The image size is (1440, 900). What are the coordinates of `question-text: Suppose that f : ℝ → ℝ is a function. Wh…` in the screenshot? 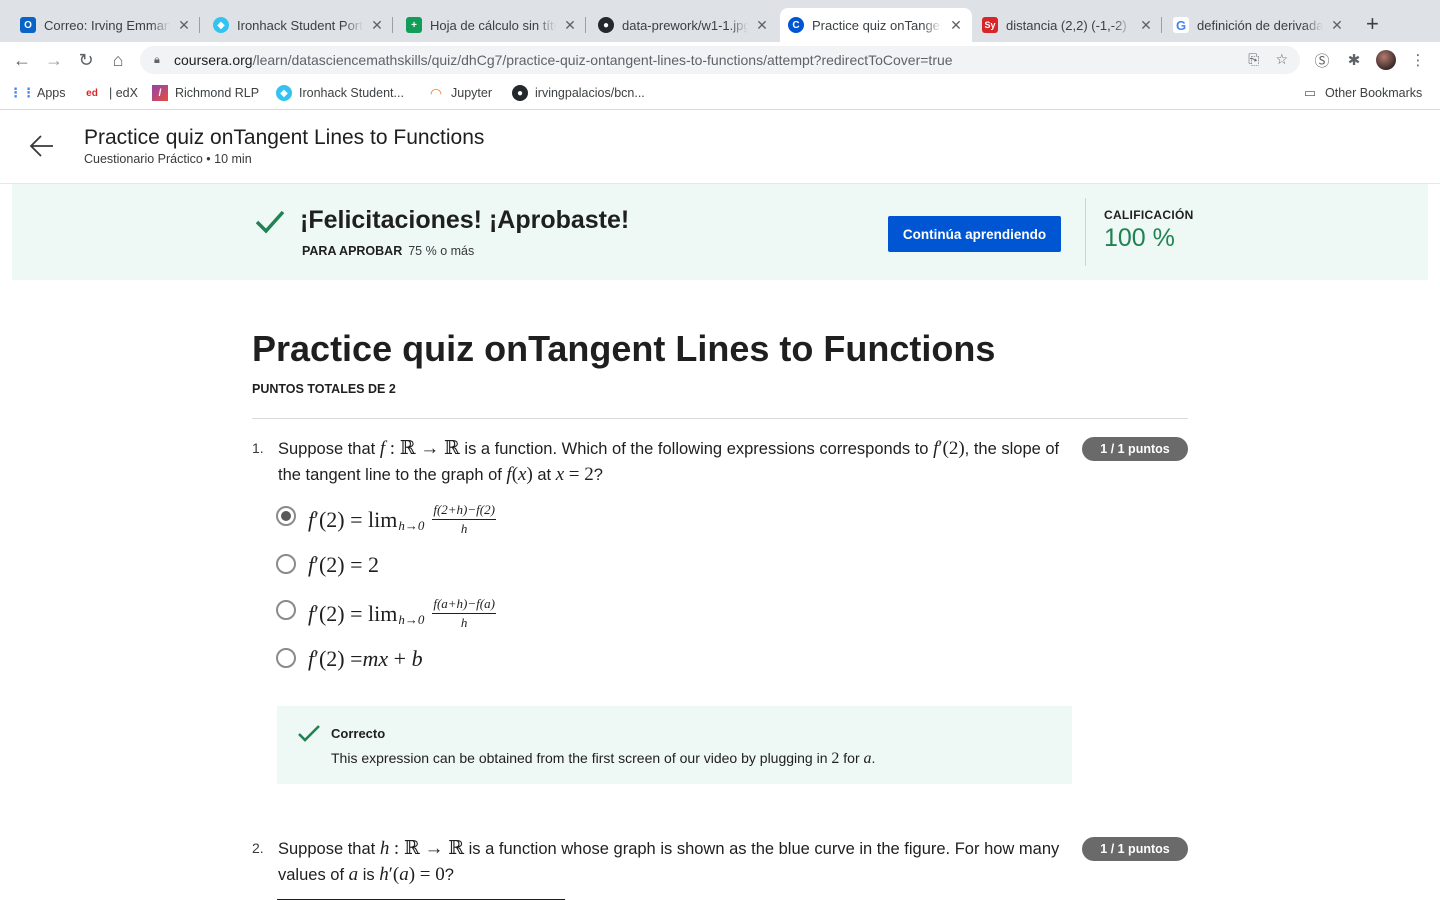 It's located at (669, 461).